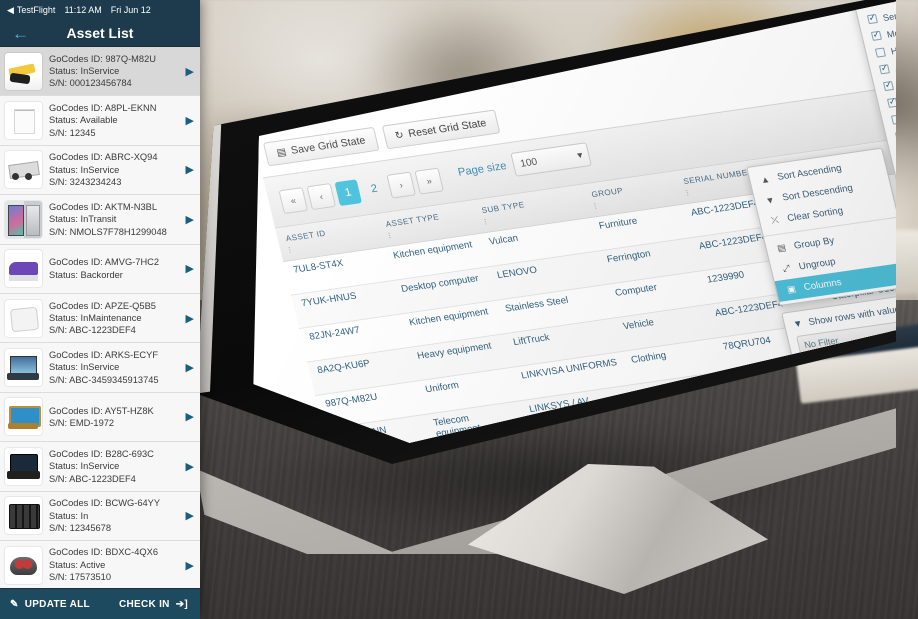  What do you see at coordinates (321, 146) in the screenshot?
I see `save-grid-state-button: ▤ Save Grid State` at bounding box center [321, 146].